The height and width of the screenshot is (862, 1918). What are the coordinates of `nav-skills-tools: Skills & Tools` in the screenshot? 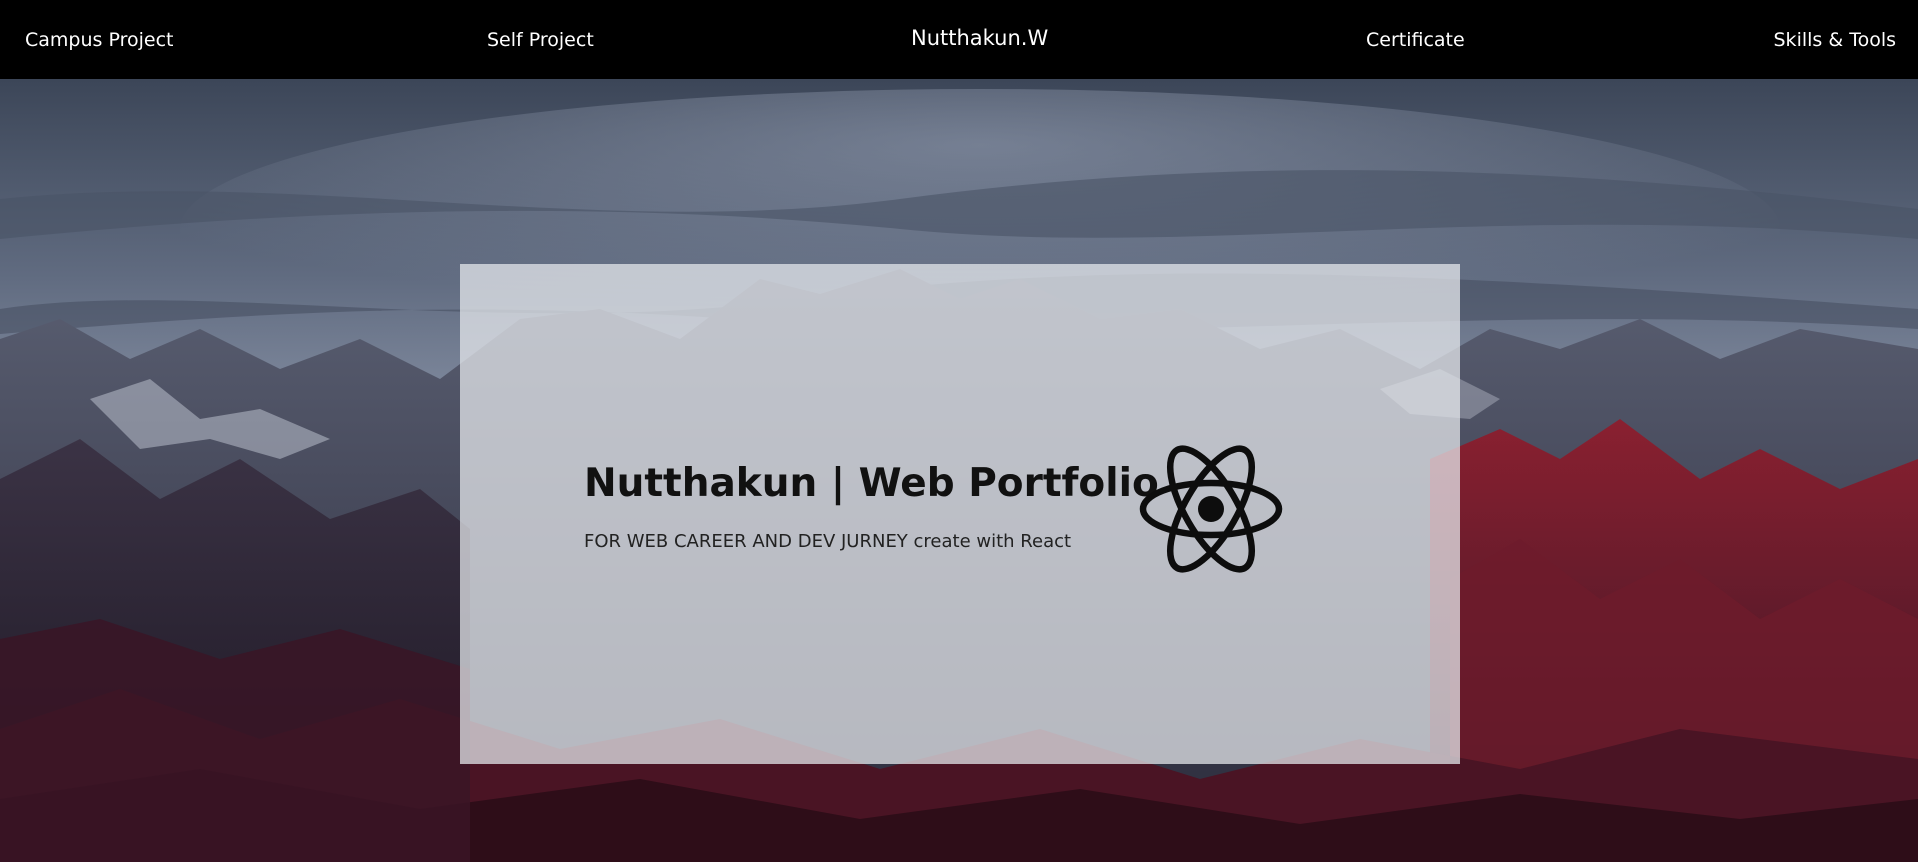 It's located at (1835, 40).